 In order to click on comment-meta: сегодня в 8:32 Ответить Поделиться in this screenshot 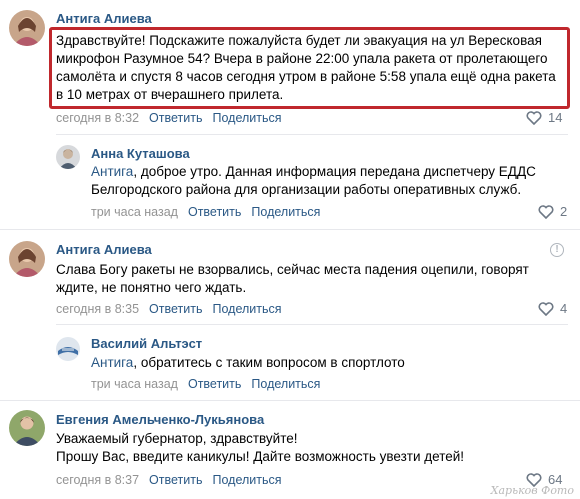, I will do `click(169, 118)`.